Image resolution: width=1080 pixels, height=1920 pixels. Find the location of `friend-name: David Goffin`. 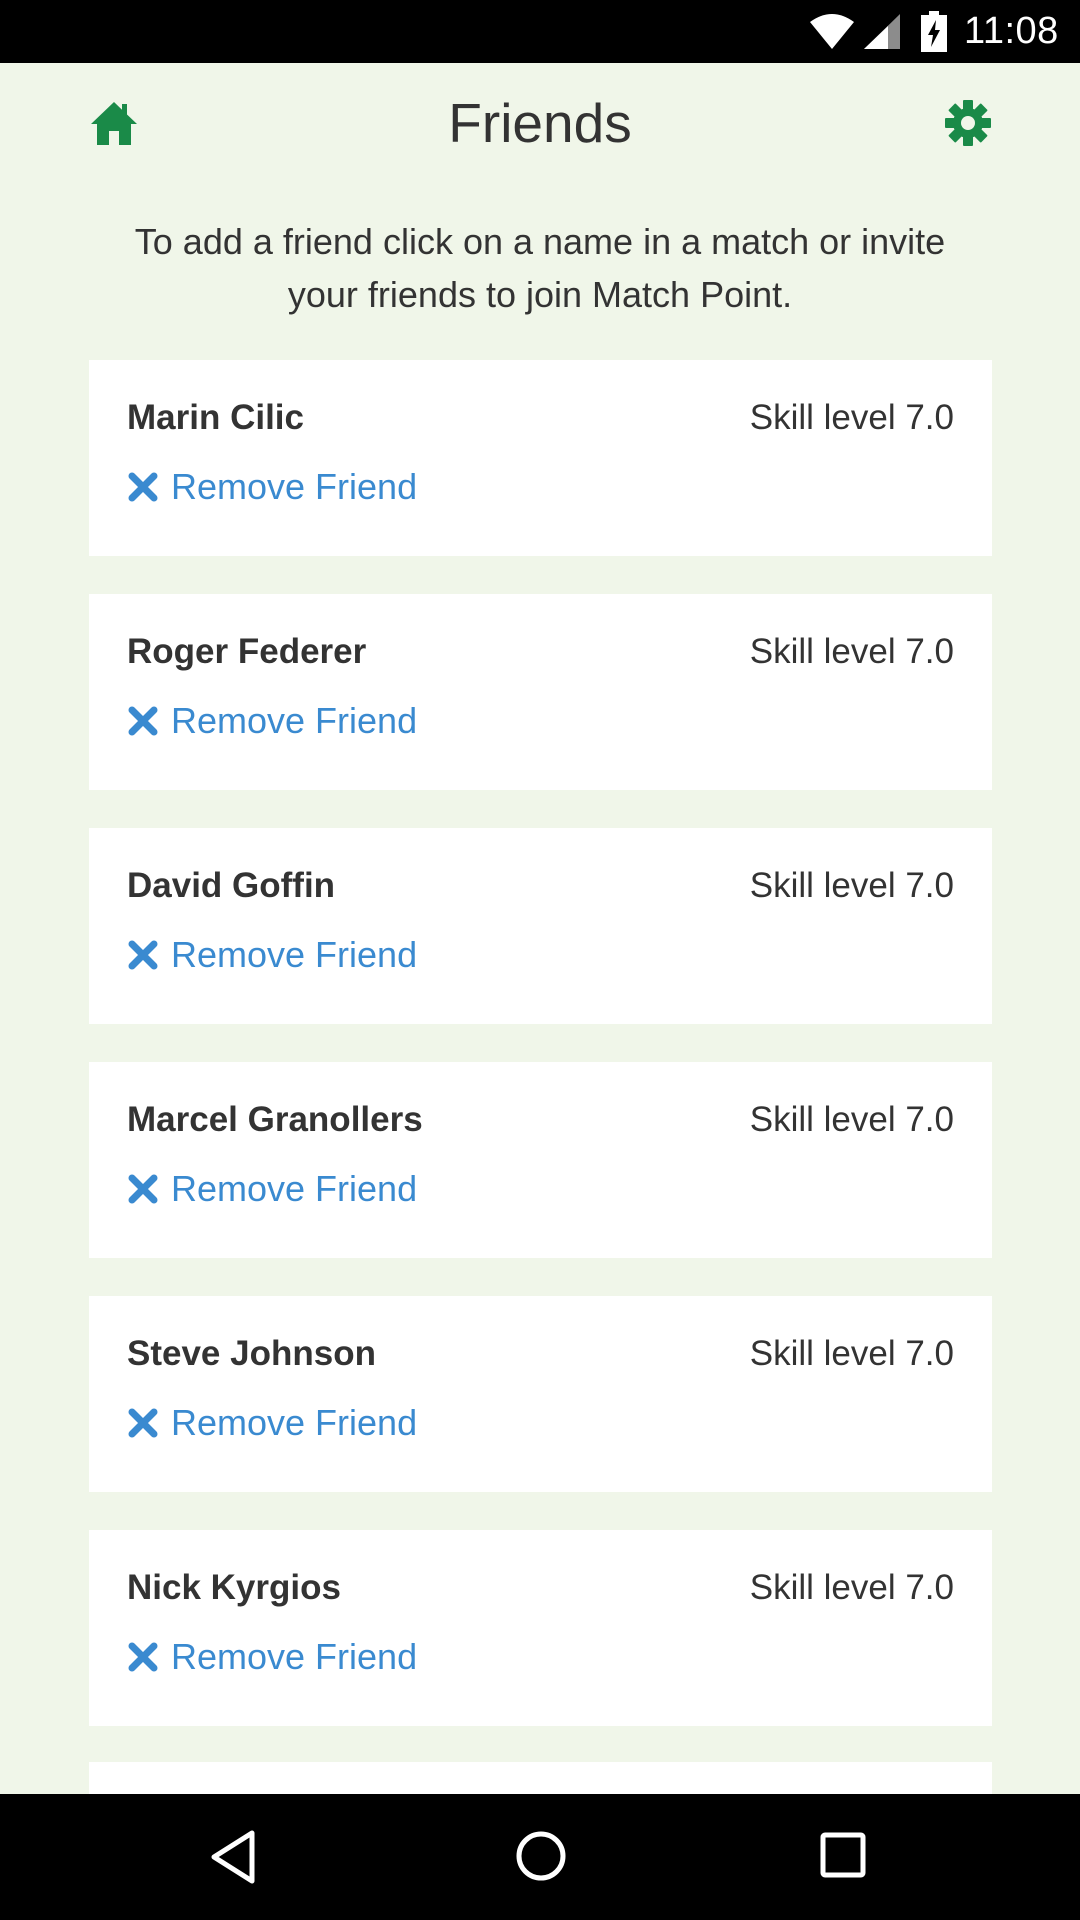

friend-name: David Goffin is located at coordinates (231, 886).